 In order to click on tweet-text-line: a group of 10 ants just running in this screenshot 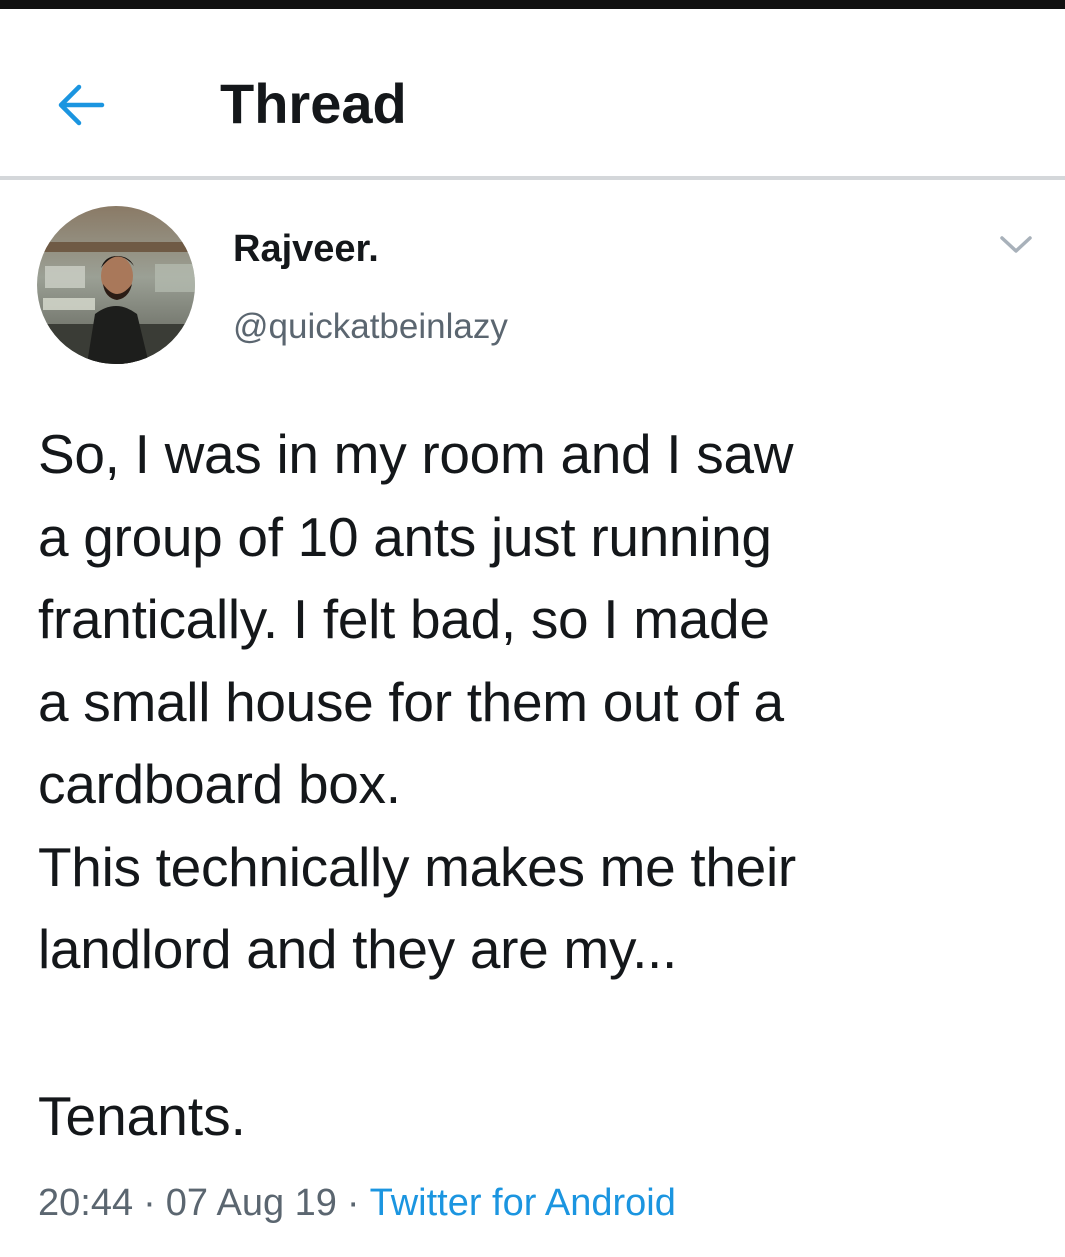, I will do `click(405, 536)`.